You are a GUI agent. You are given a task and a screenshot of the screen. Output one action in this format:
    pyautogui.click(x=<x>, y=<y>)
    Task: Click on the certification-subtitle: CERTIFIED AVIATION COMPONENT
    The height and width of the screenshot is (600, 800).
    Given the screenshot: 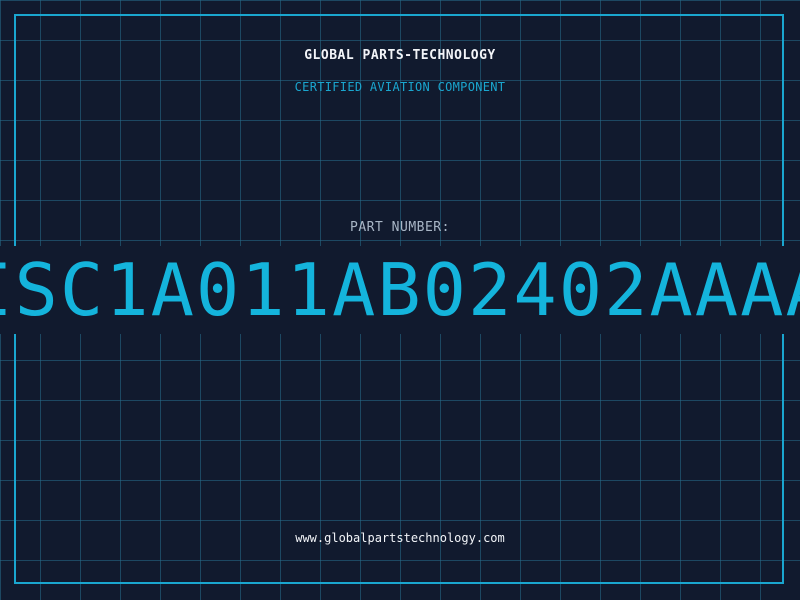 What is the action you would take?
    pyautogui.click(x=400, y=87)
    